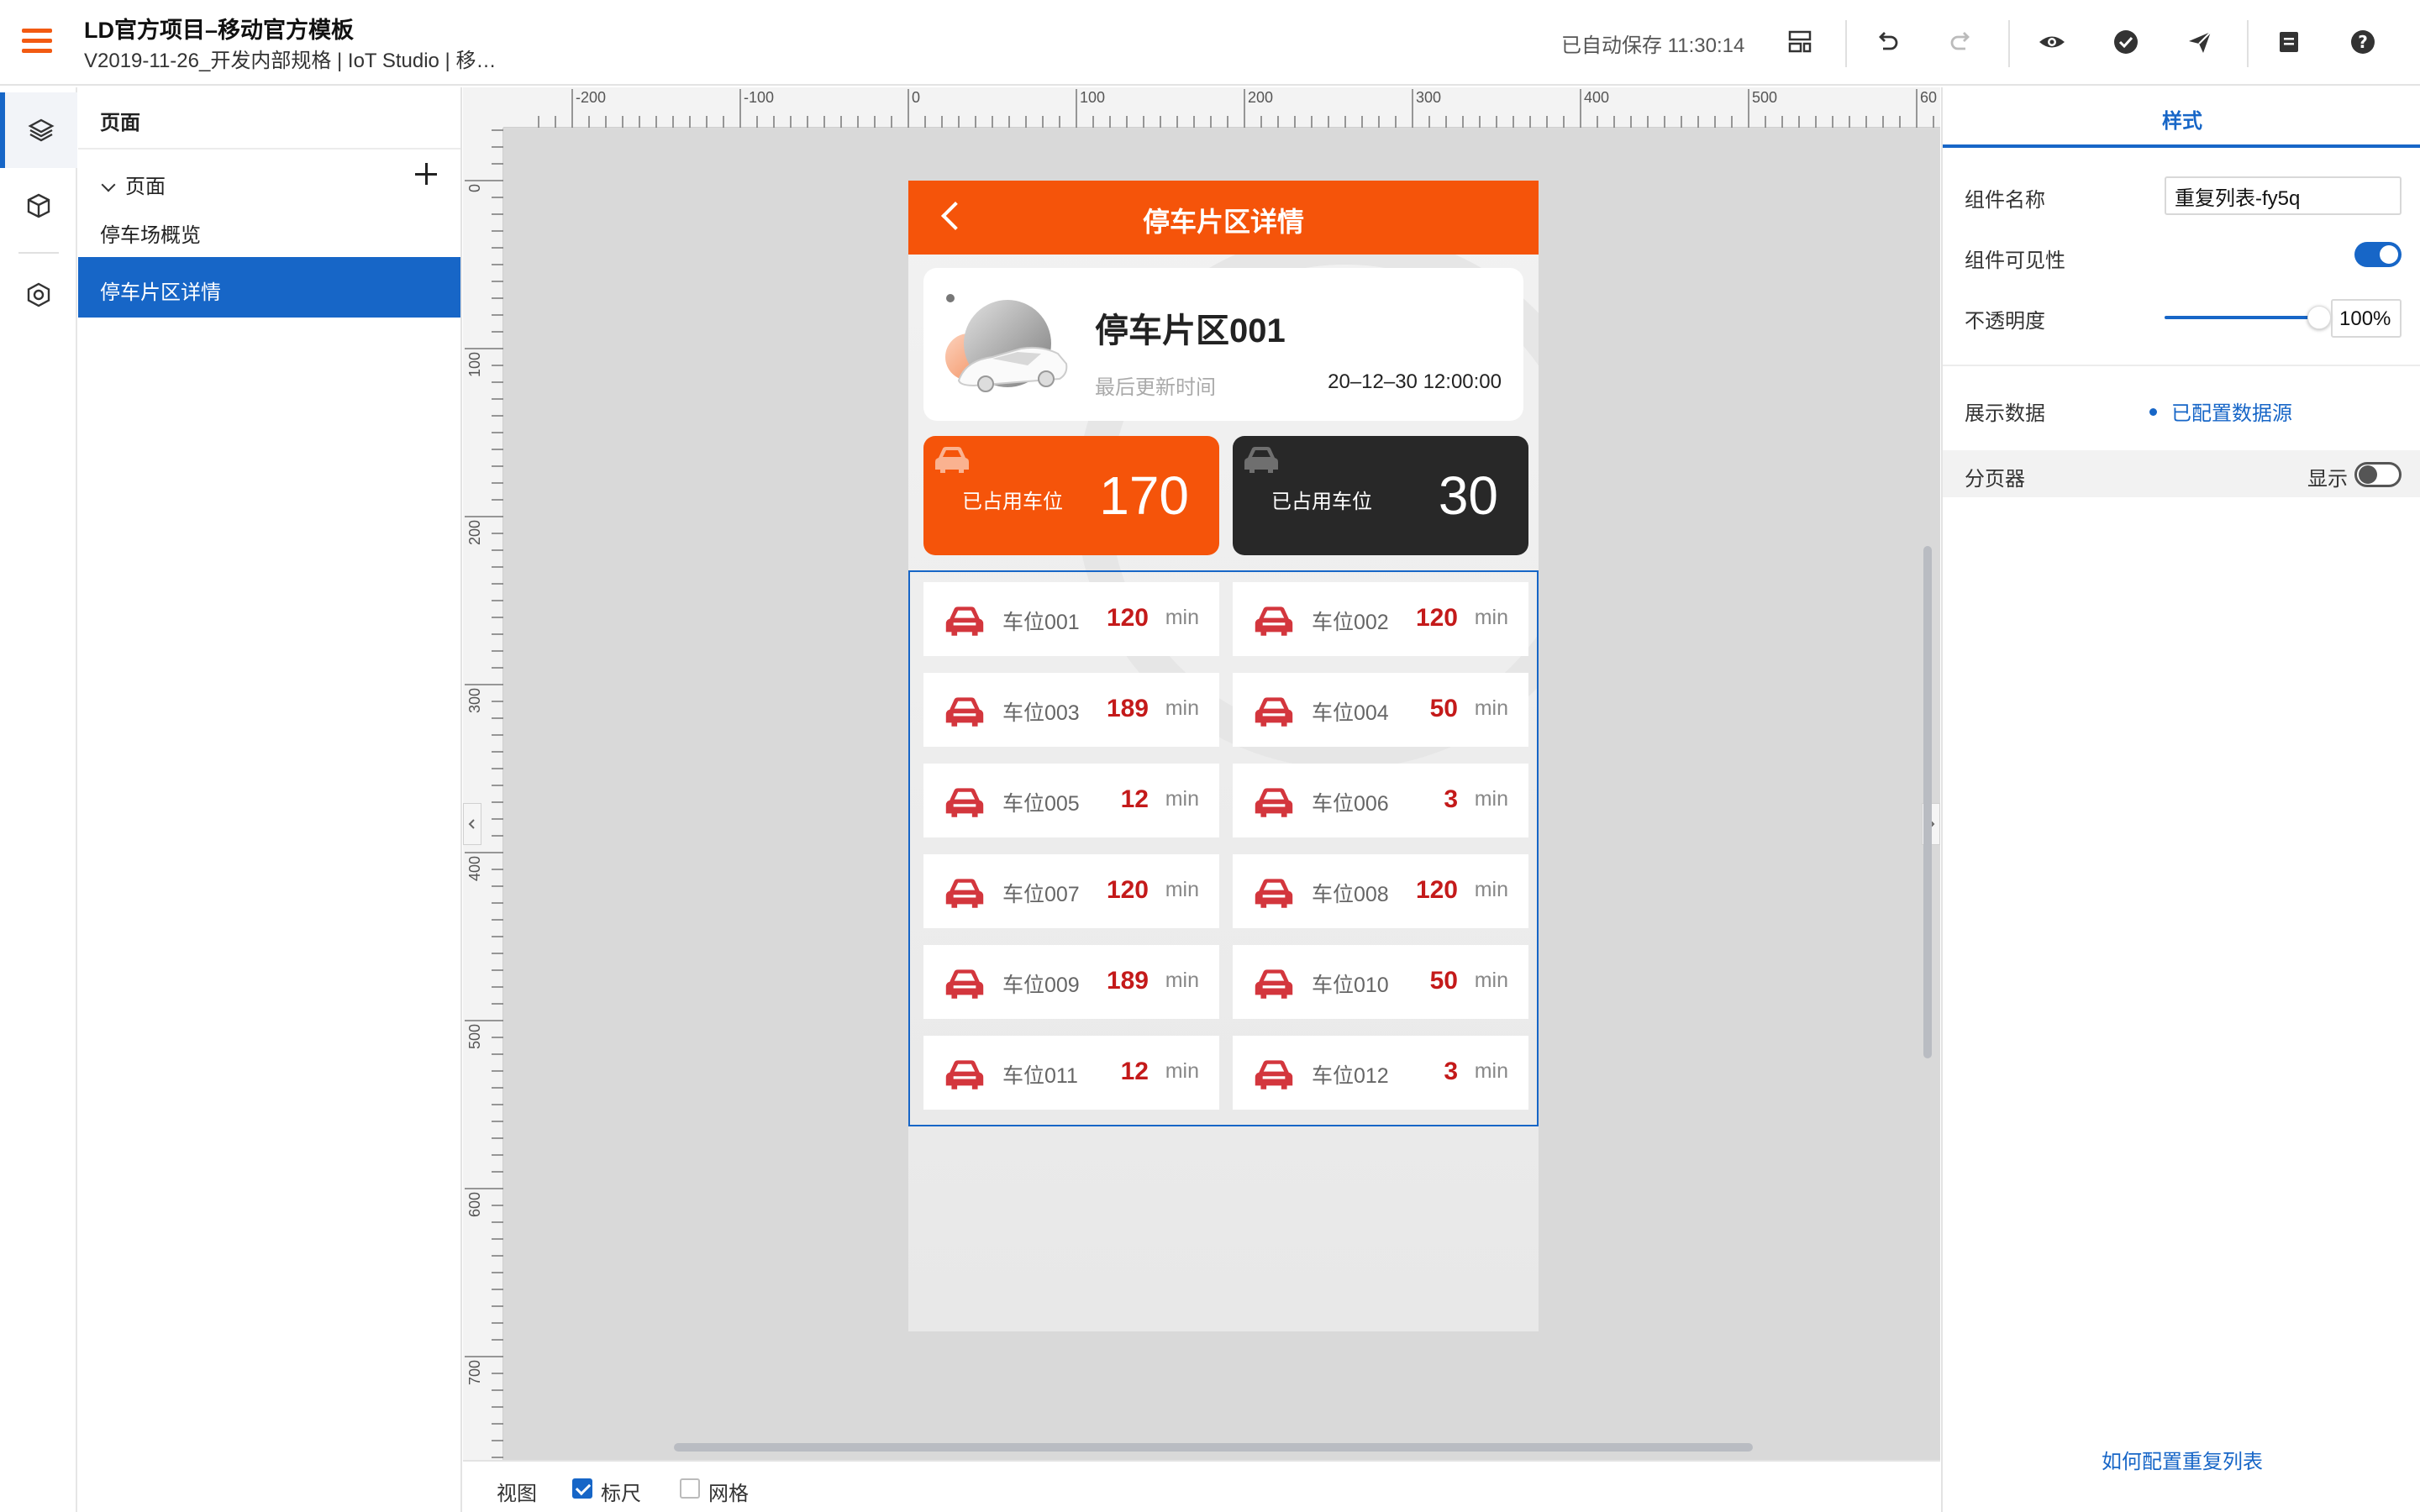  Describe the element at coordinates (38, 206) in the screenshot. I see `component-cube-icon` at that location.